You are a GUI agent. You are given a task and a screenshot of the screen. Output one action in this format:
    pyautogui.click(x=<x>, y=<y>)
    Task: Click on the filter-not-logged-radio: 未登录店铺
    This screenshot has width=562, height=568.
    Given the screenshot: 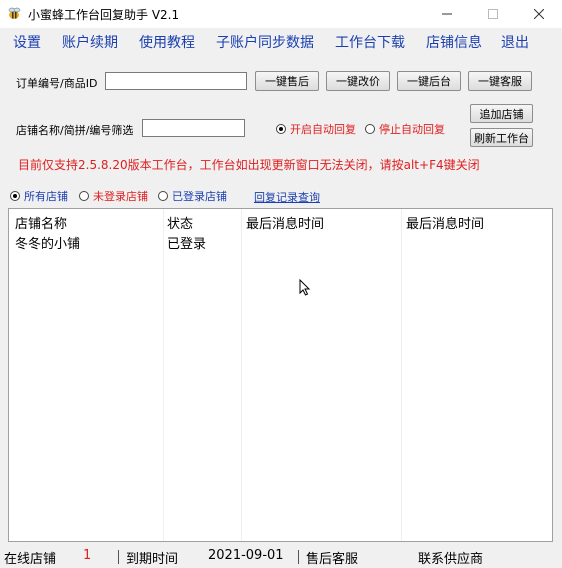 What is the action you would take?
    pyautogui.click(x=113, y=196)
    